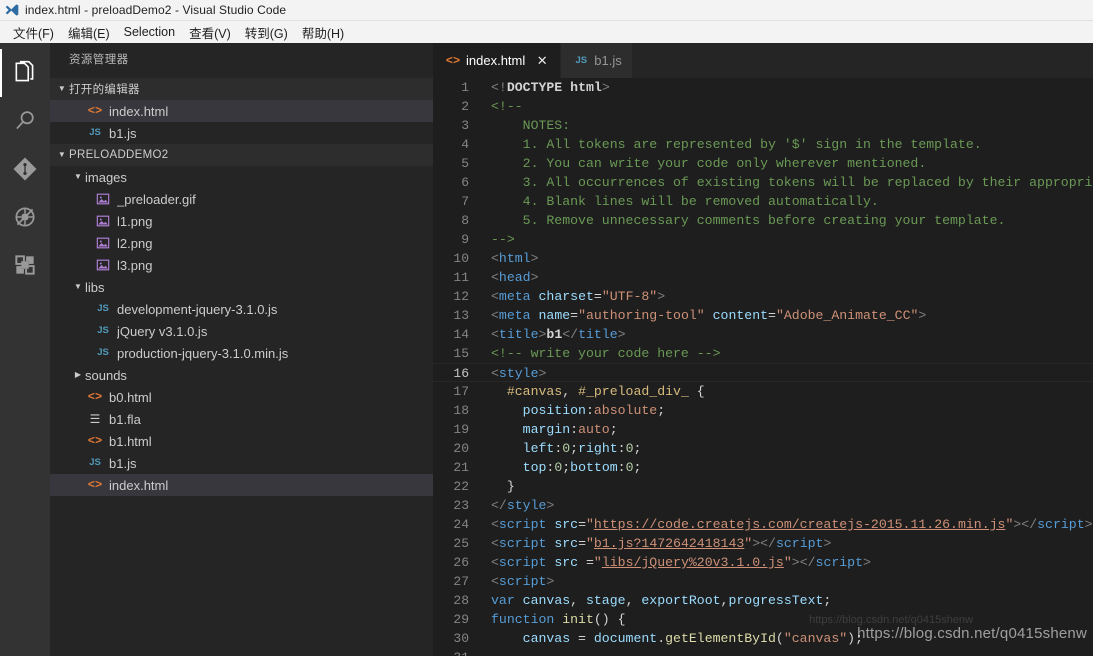 The height and width of the screenshot is (656, 1093). What do you see at coordinates (241, 353) in the screenshot?
I see `tree-file-production-jquery-min: JS production-jquery-3.1.0.min.js` at bounding box center [241, 353].